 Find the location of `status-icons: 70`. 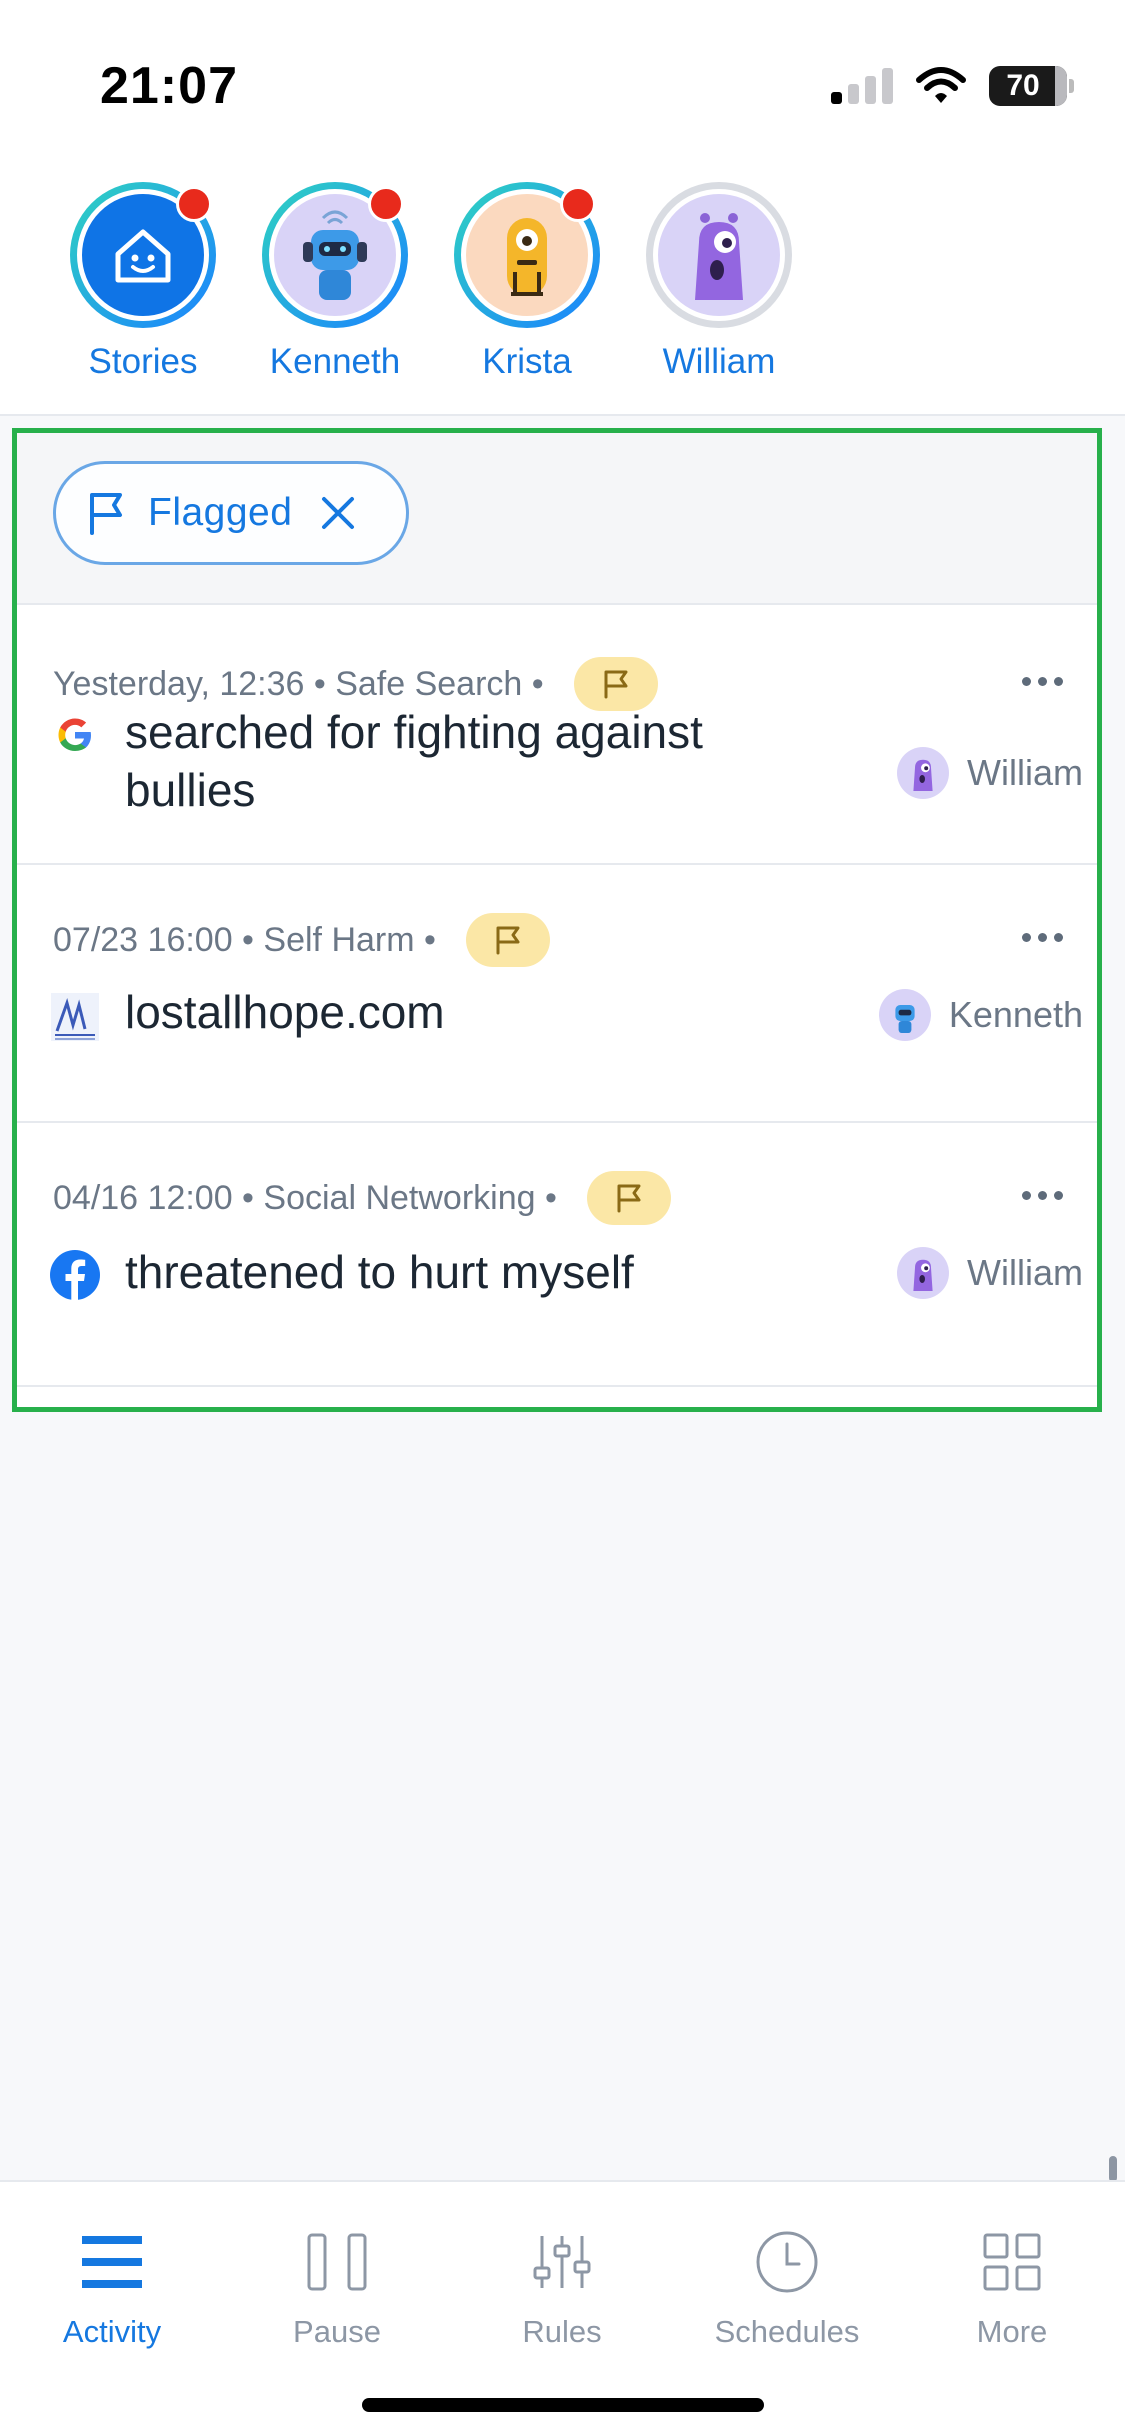

status-icons: 70 is located at coordinates (952, 86).